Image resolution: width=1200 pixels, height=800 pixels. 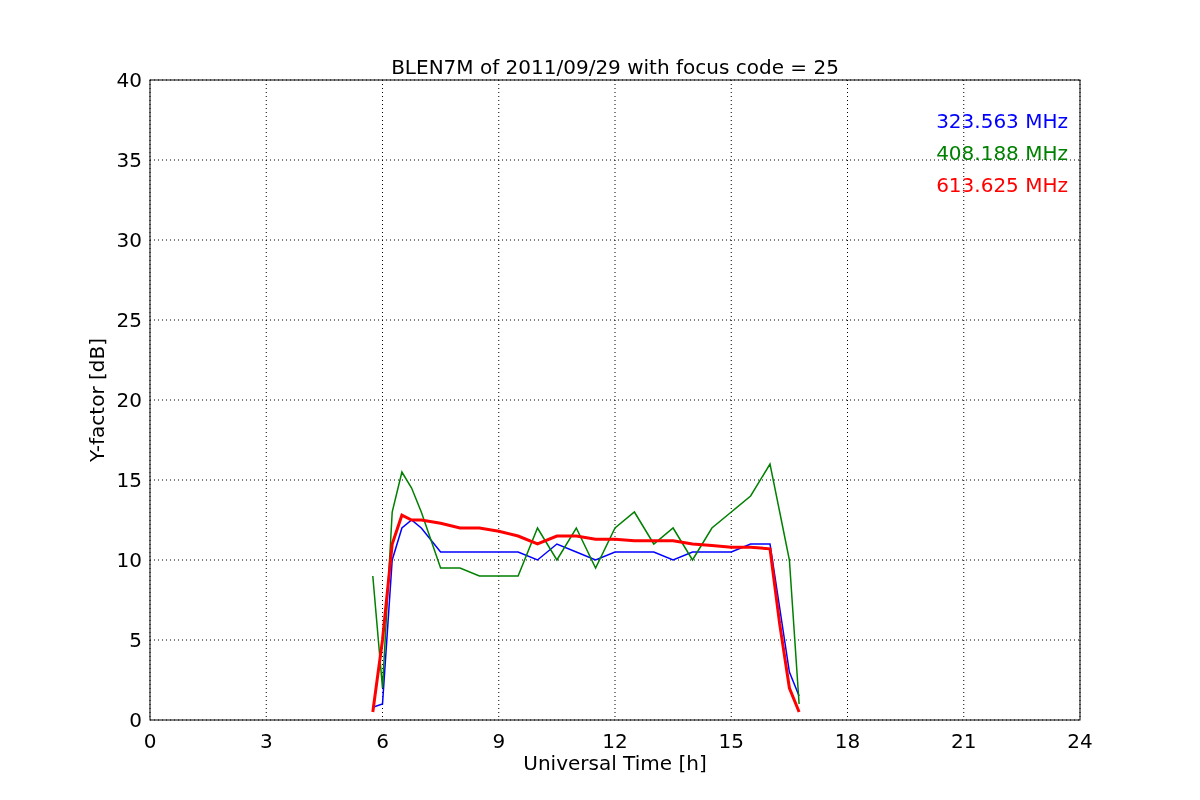 I want to click on legend-label: 613.625 MHz, so click(x=1002, y=185).